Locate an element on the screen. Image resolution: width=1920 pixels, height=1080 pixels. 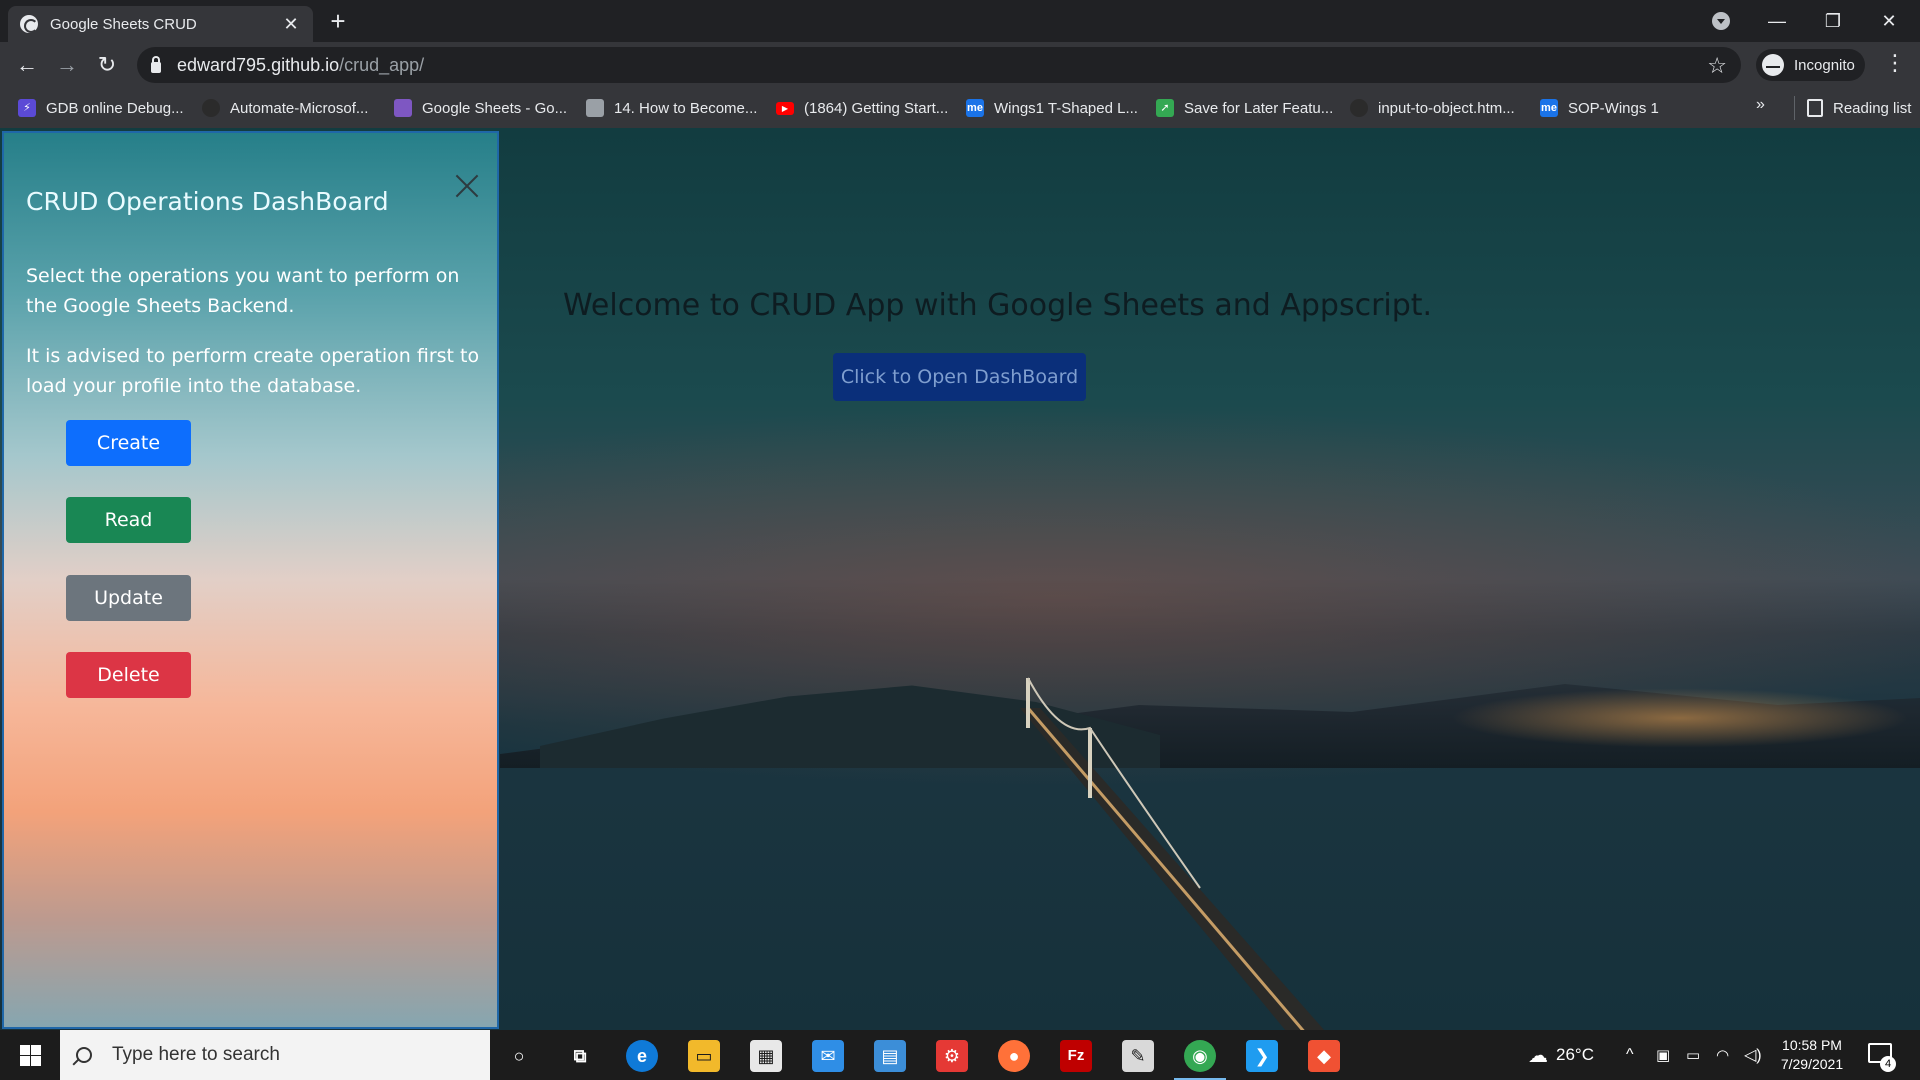
profile-label: Incognito is located at coordinates (1824, 65).